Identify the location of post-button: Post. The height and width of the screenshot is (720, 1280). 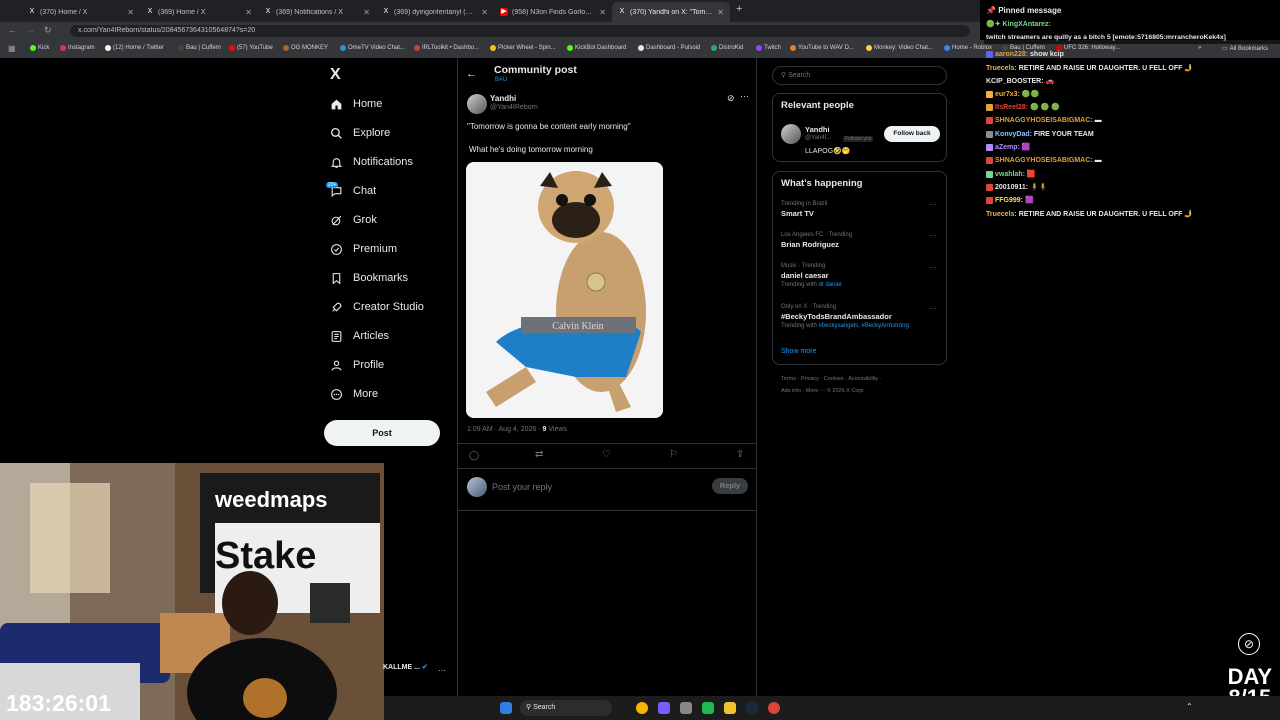
(382, 433).